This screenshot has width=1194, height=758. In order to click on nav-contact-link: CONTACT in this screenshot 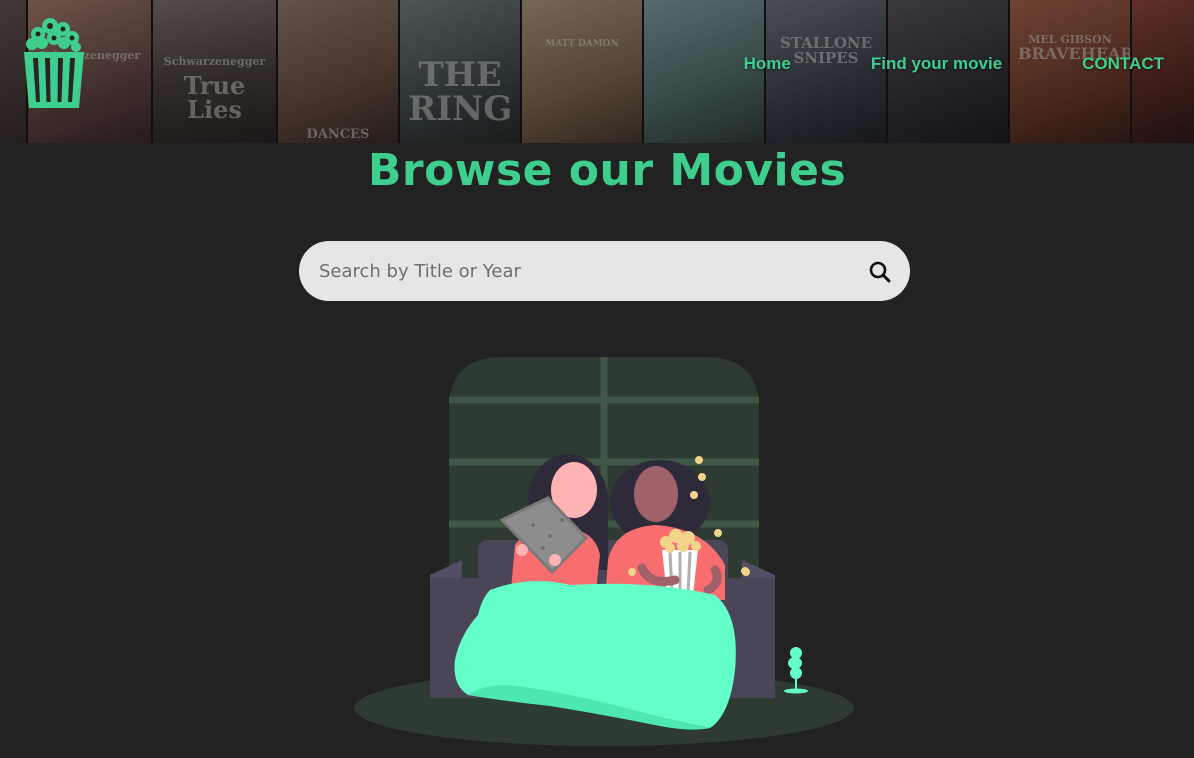, I will do `click(1123, 64)`.